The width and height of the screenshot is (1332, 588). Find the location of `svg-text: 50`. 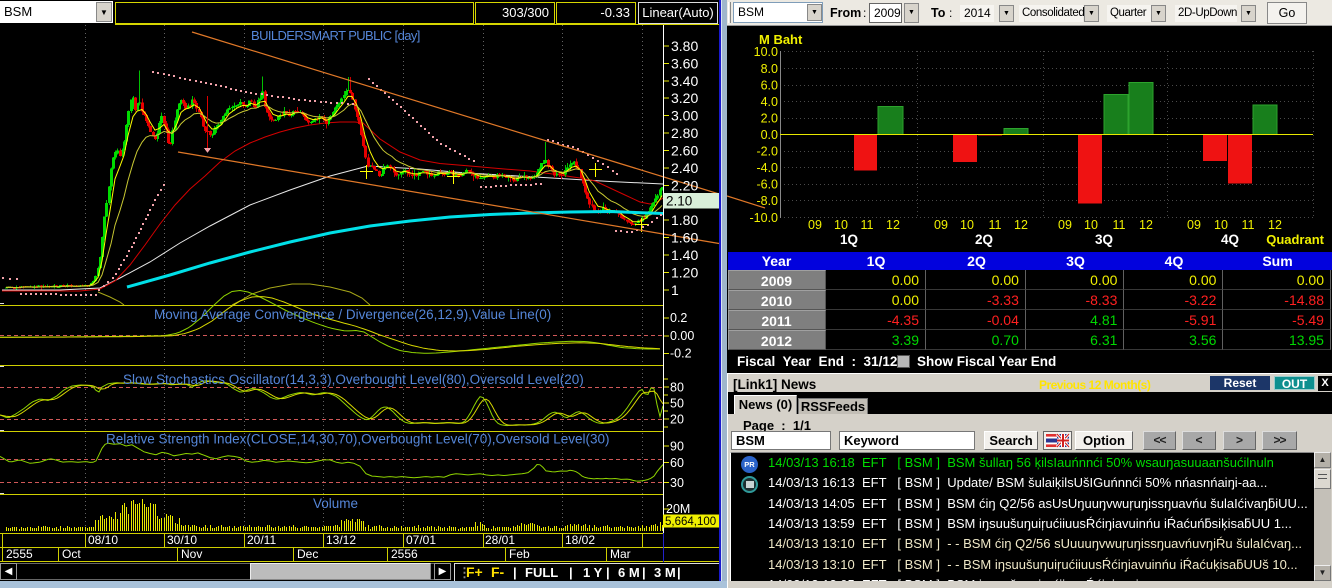

svg-text: 50 is located at coordinates (677, 404).